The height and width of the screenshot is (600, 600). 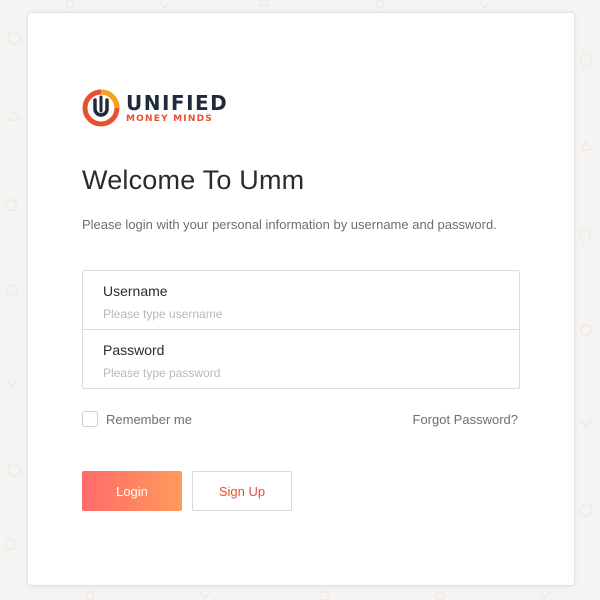 I want to click on login-form: Username Password, so click(x=301, y=329).